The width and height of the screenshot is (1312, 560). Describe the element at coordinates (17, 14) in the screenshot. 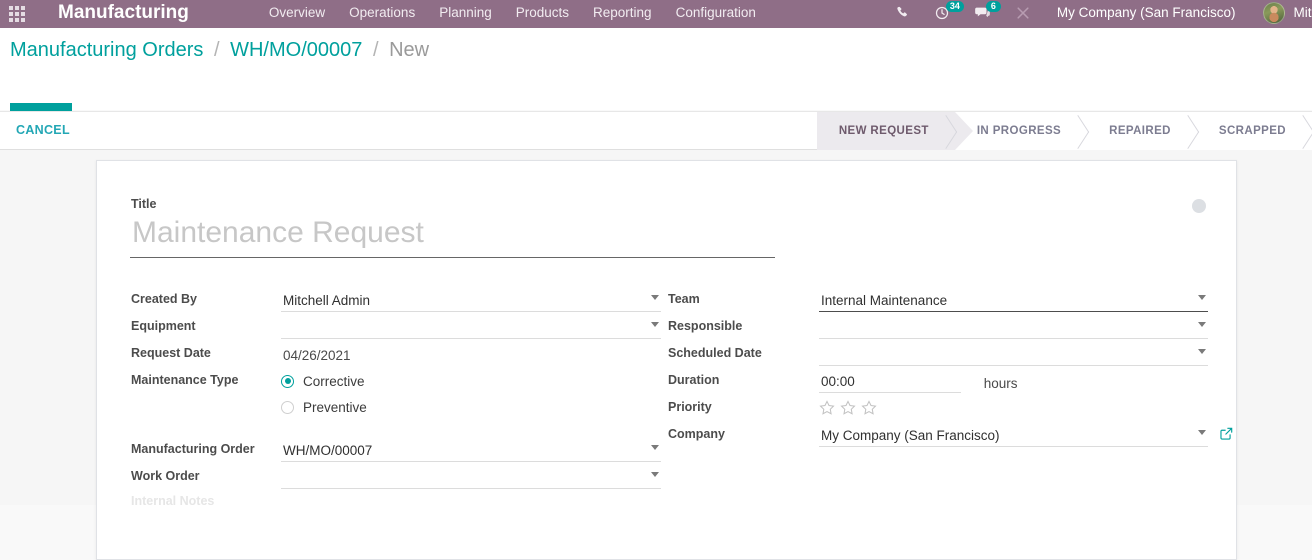

I see `apps-grid-icon` at that location.